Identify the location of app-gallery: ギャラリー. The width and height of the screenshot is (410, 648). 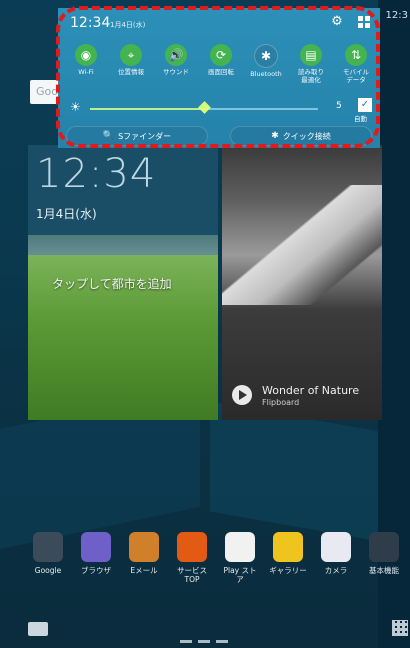
(288, 553).